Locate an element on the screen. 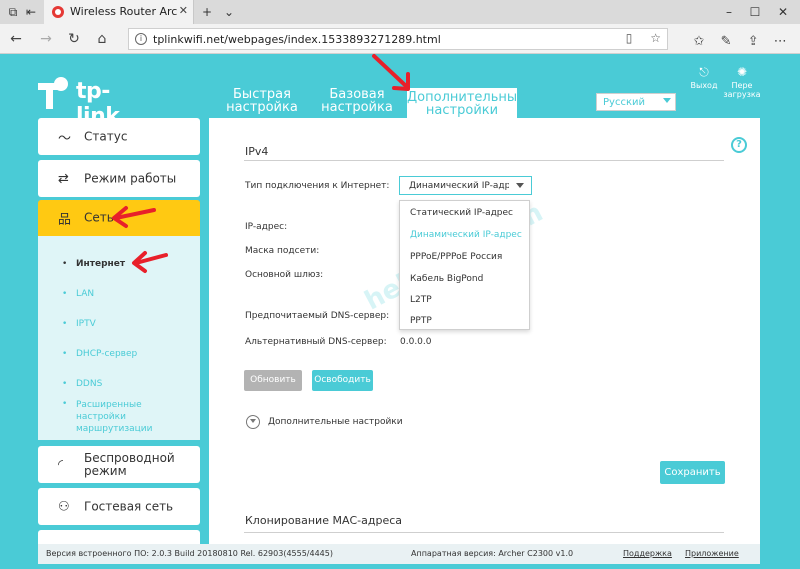  tab-advanced-settings: Дополнительные настройки is located at coordinates (466, 103).